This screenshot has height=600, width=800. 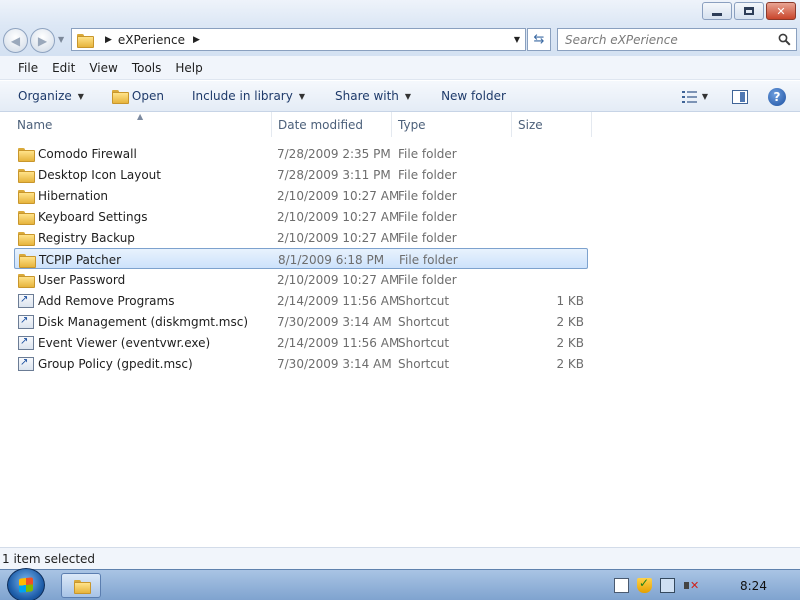 I want to click on minimize-icon, so click(x=717, y=14).